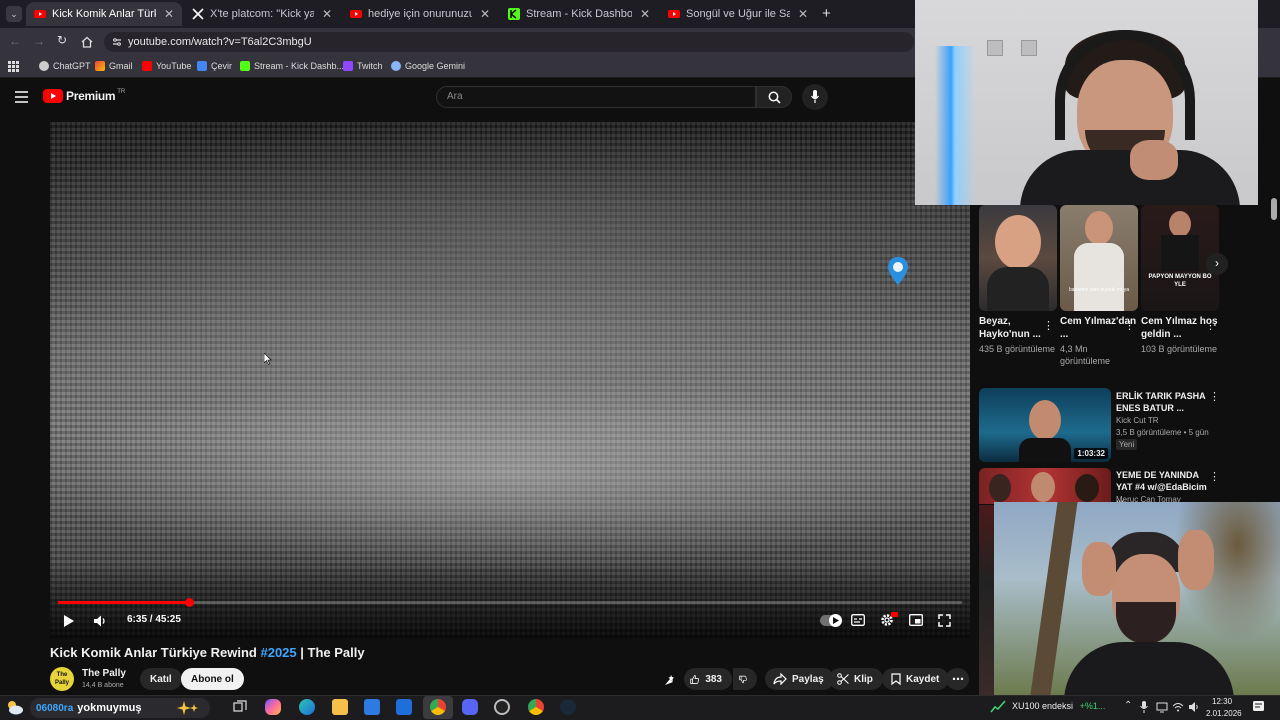  I want to click on join-button: Katıl, so click(161, 679).